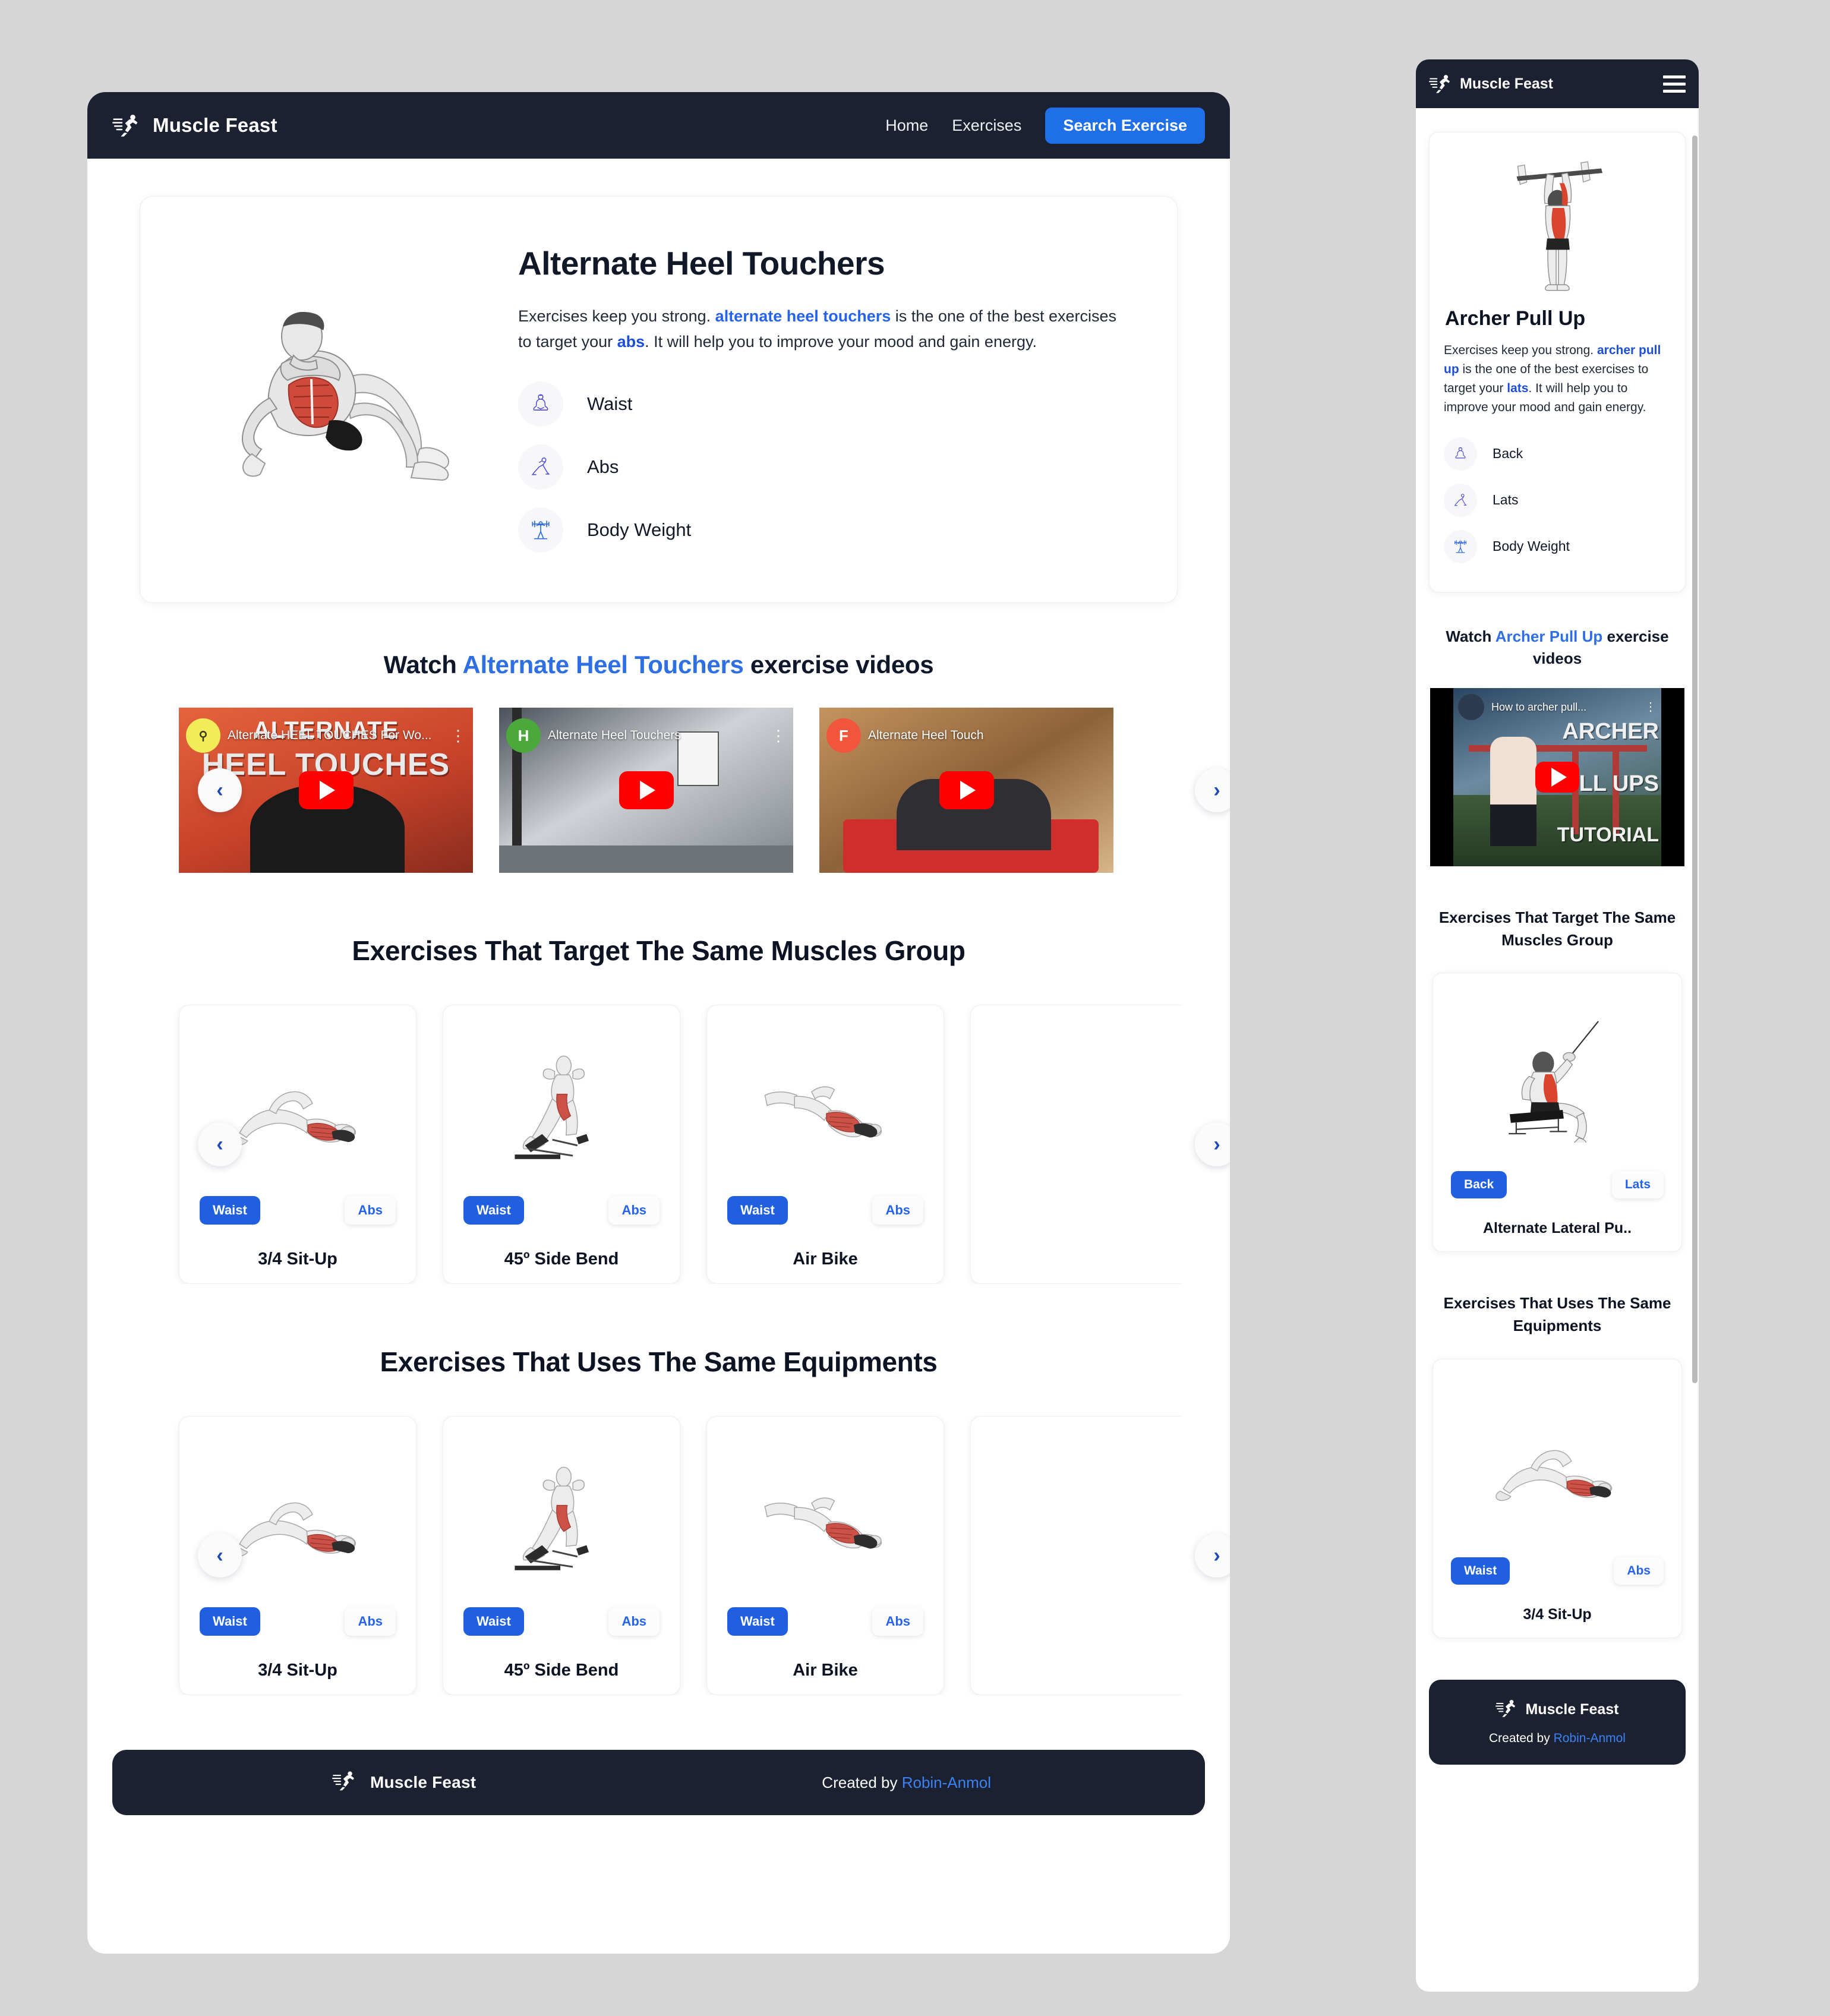 The width and height of the screenshot is (1830, 2016). Describe the element at coordinates (1212, 1144) in the screenshot. I see `muscles-carousel-next: ›` at that location.